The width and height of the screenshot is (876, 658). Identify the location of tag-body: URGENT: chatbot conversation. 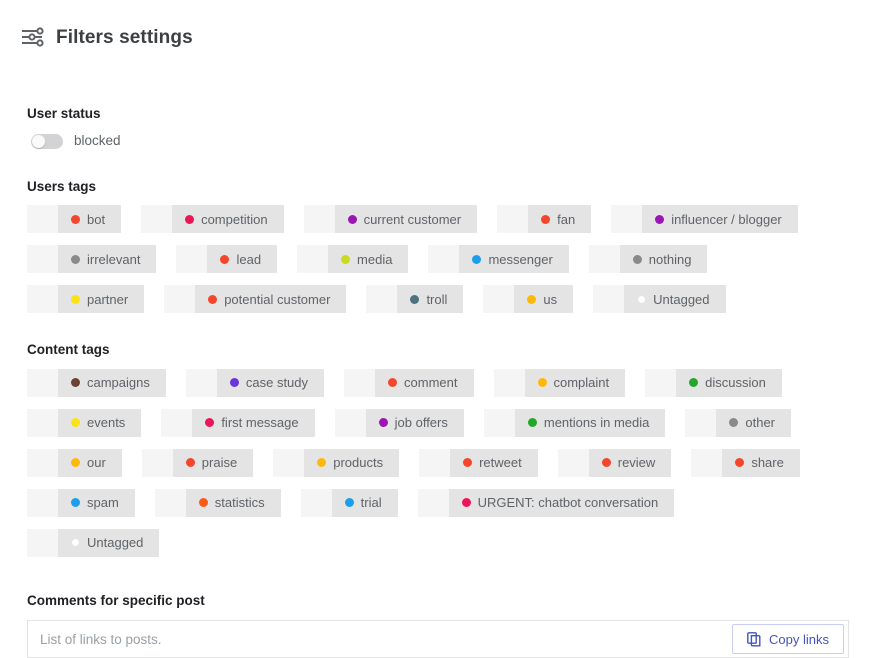
(562, 503).